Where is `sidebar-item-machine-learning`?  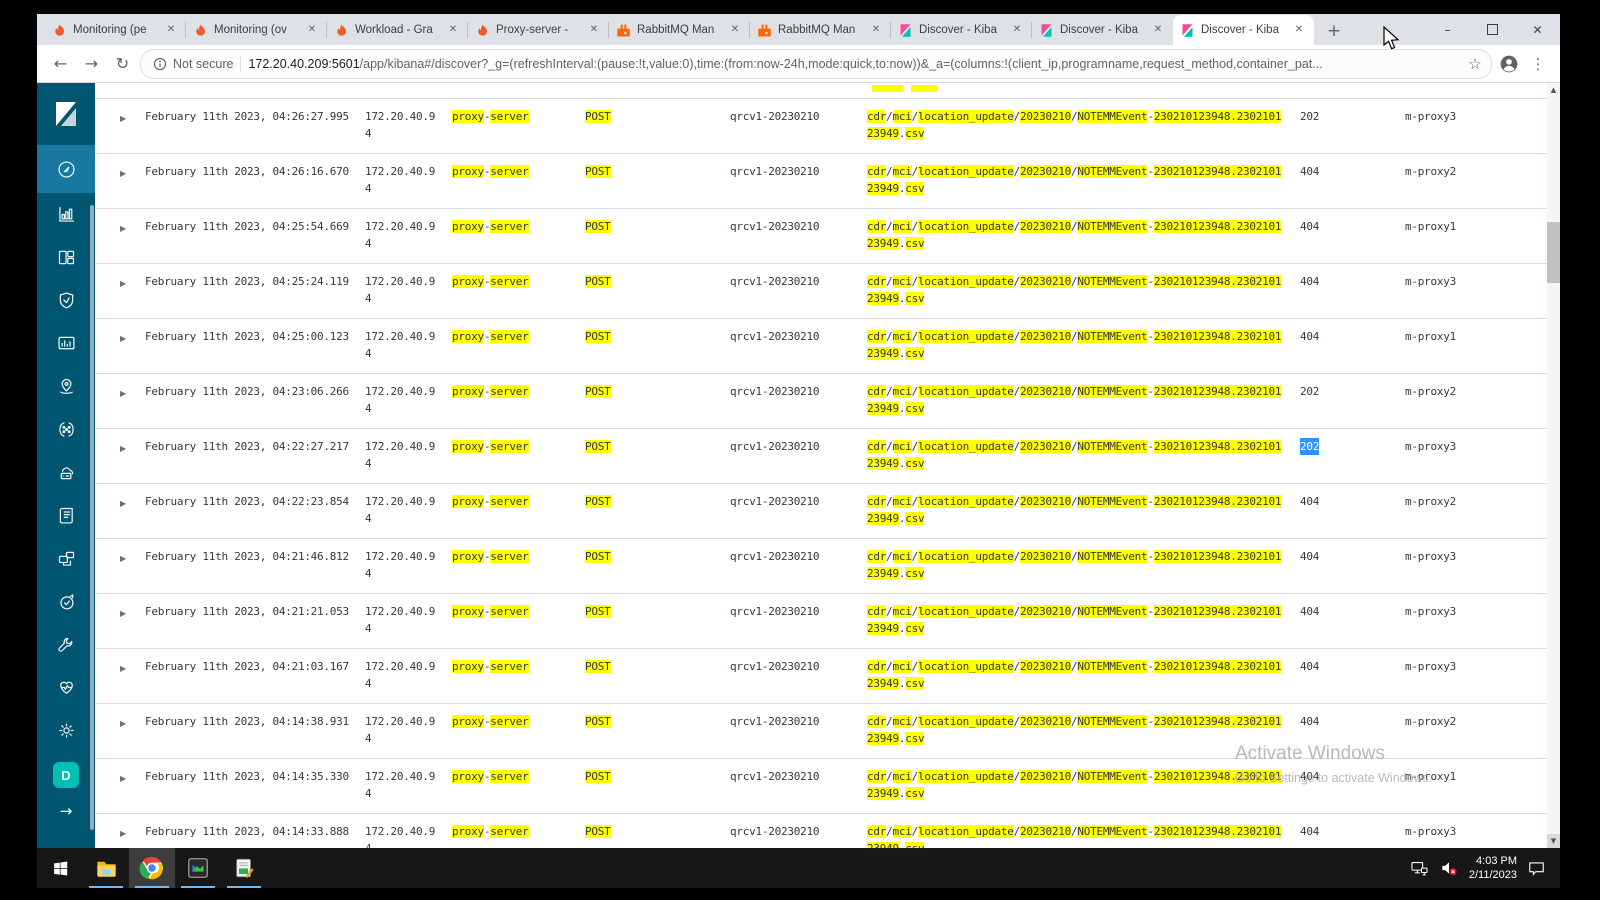 sidebar-item-machine-learning is located at coordinates (66, 429).